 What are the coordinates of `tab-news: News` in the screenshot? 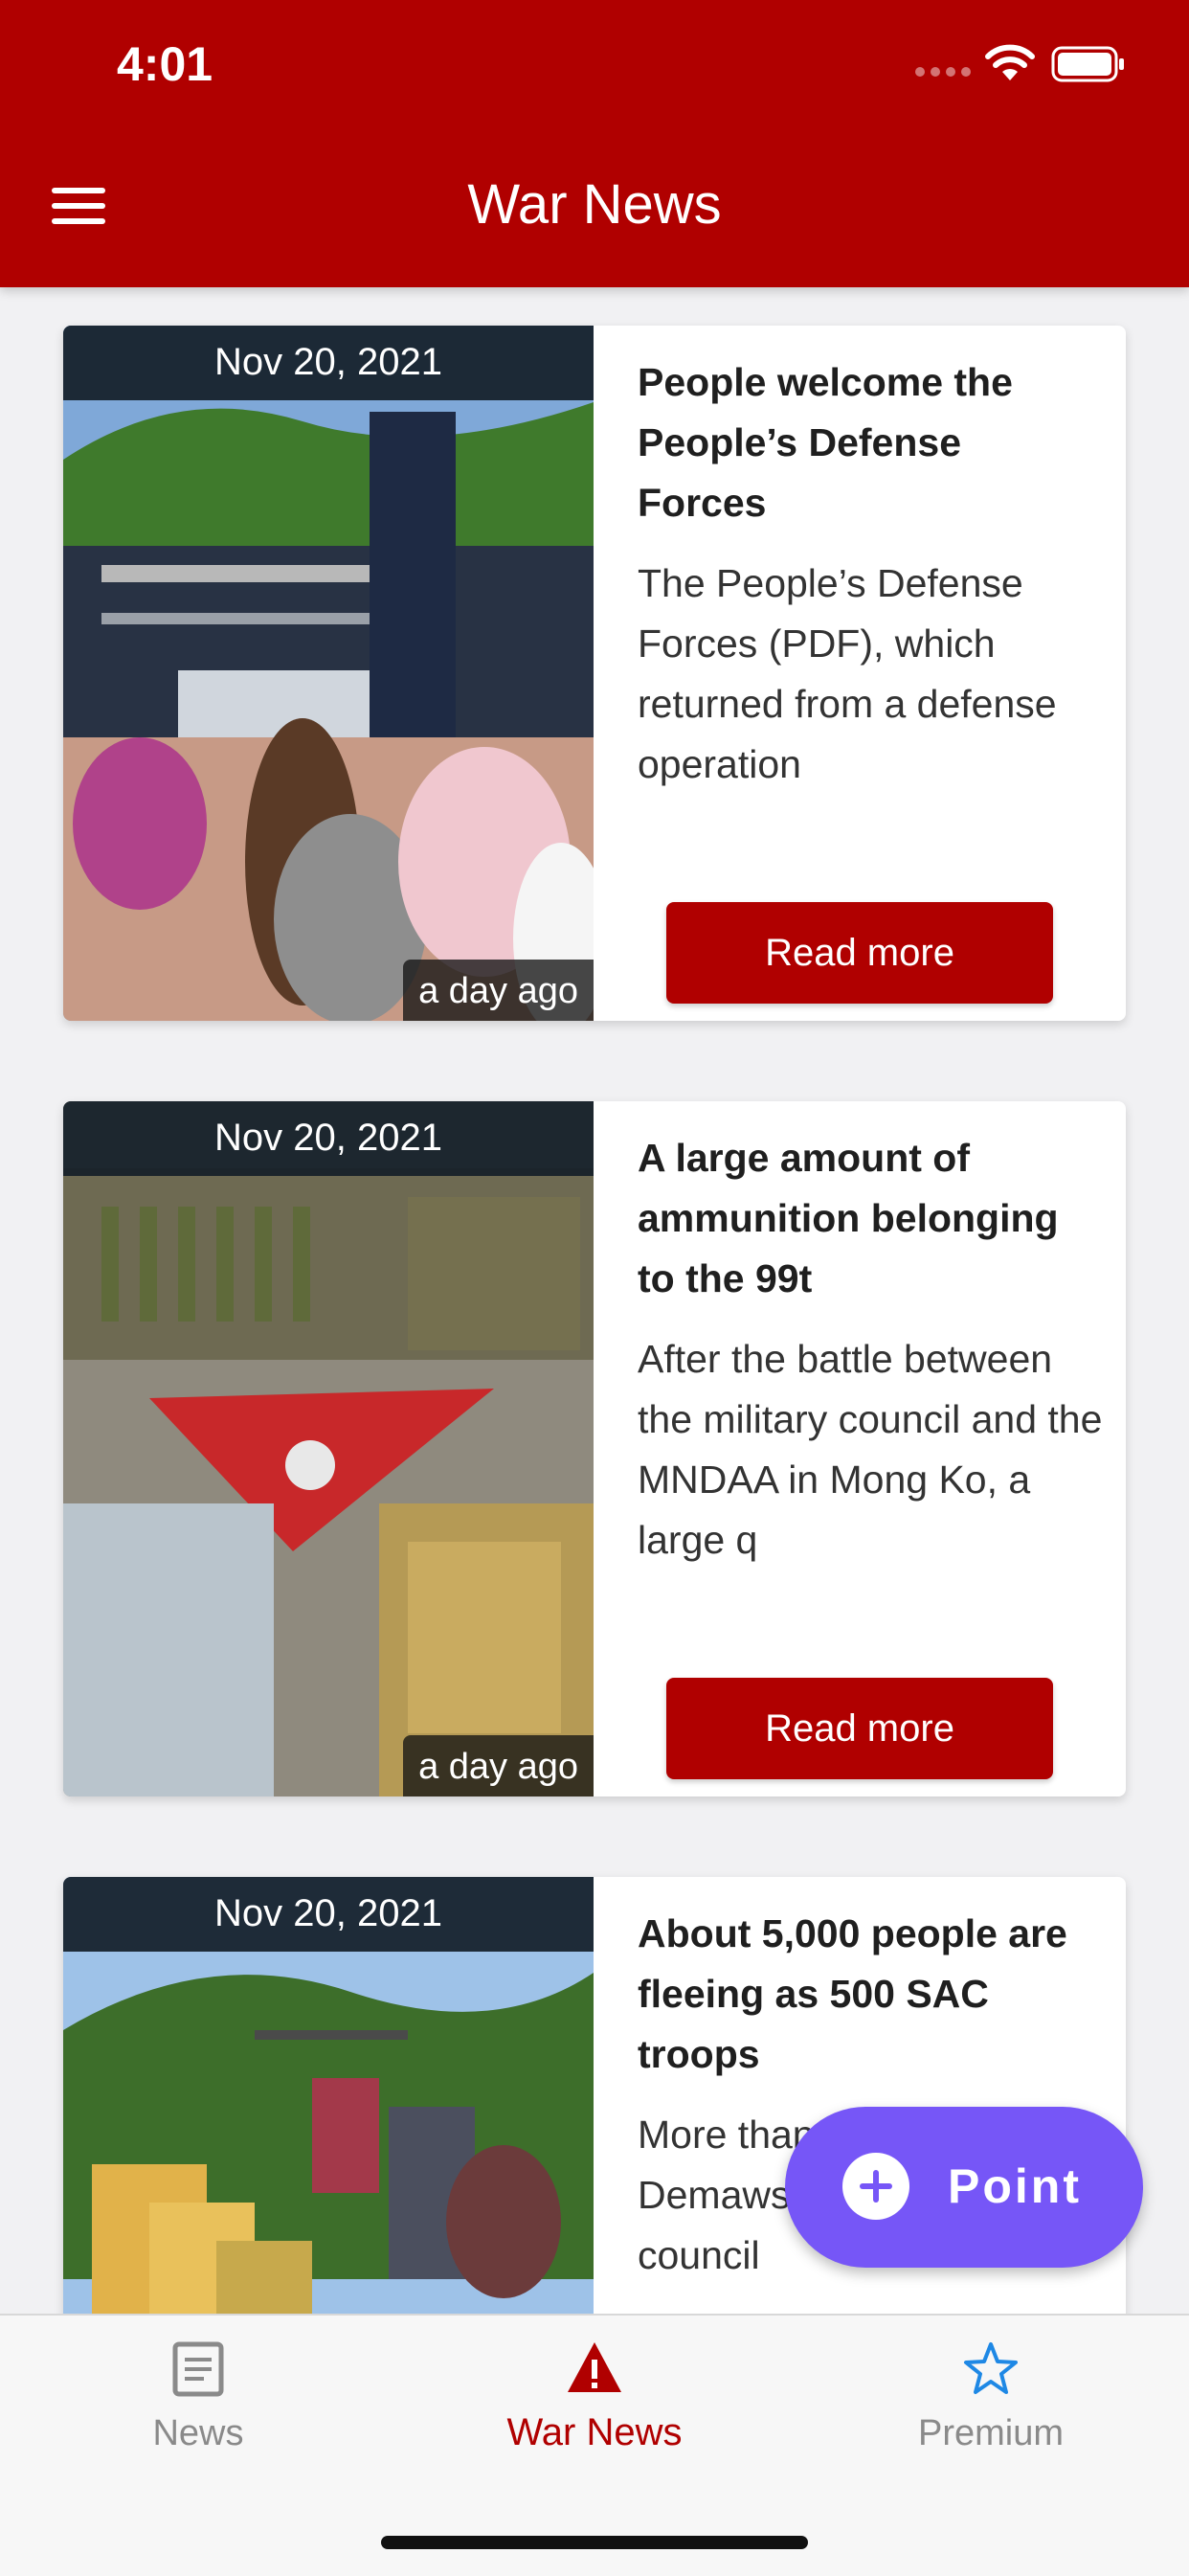 It's located at (198, 2411).